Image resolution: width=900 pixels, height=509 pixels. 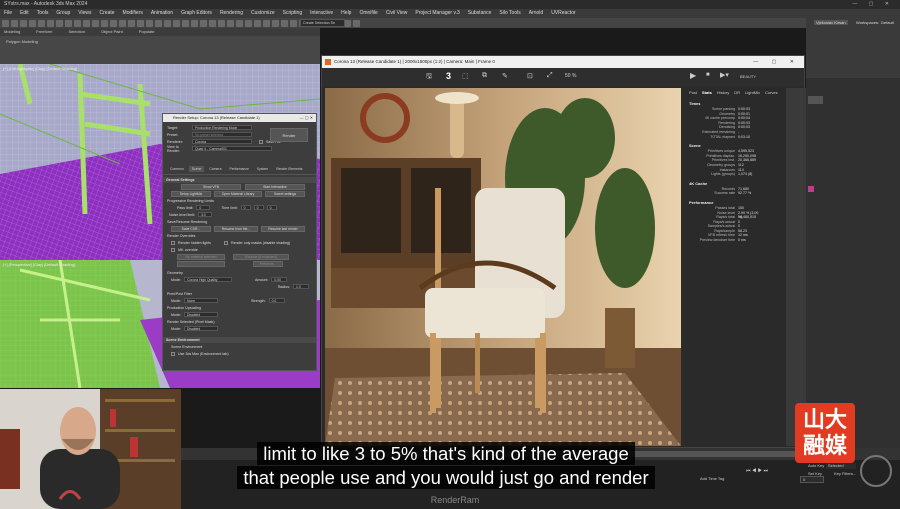 What do you see at coordinates (261, 141) in the screenshot?
I see `save-file-checkbox` at bounding box center [261, 141].